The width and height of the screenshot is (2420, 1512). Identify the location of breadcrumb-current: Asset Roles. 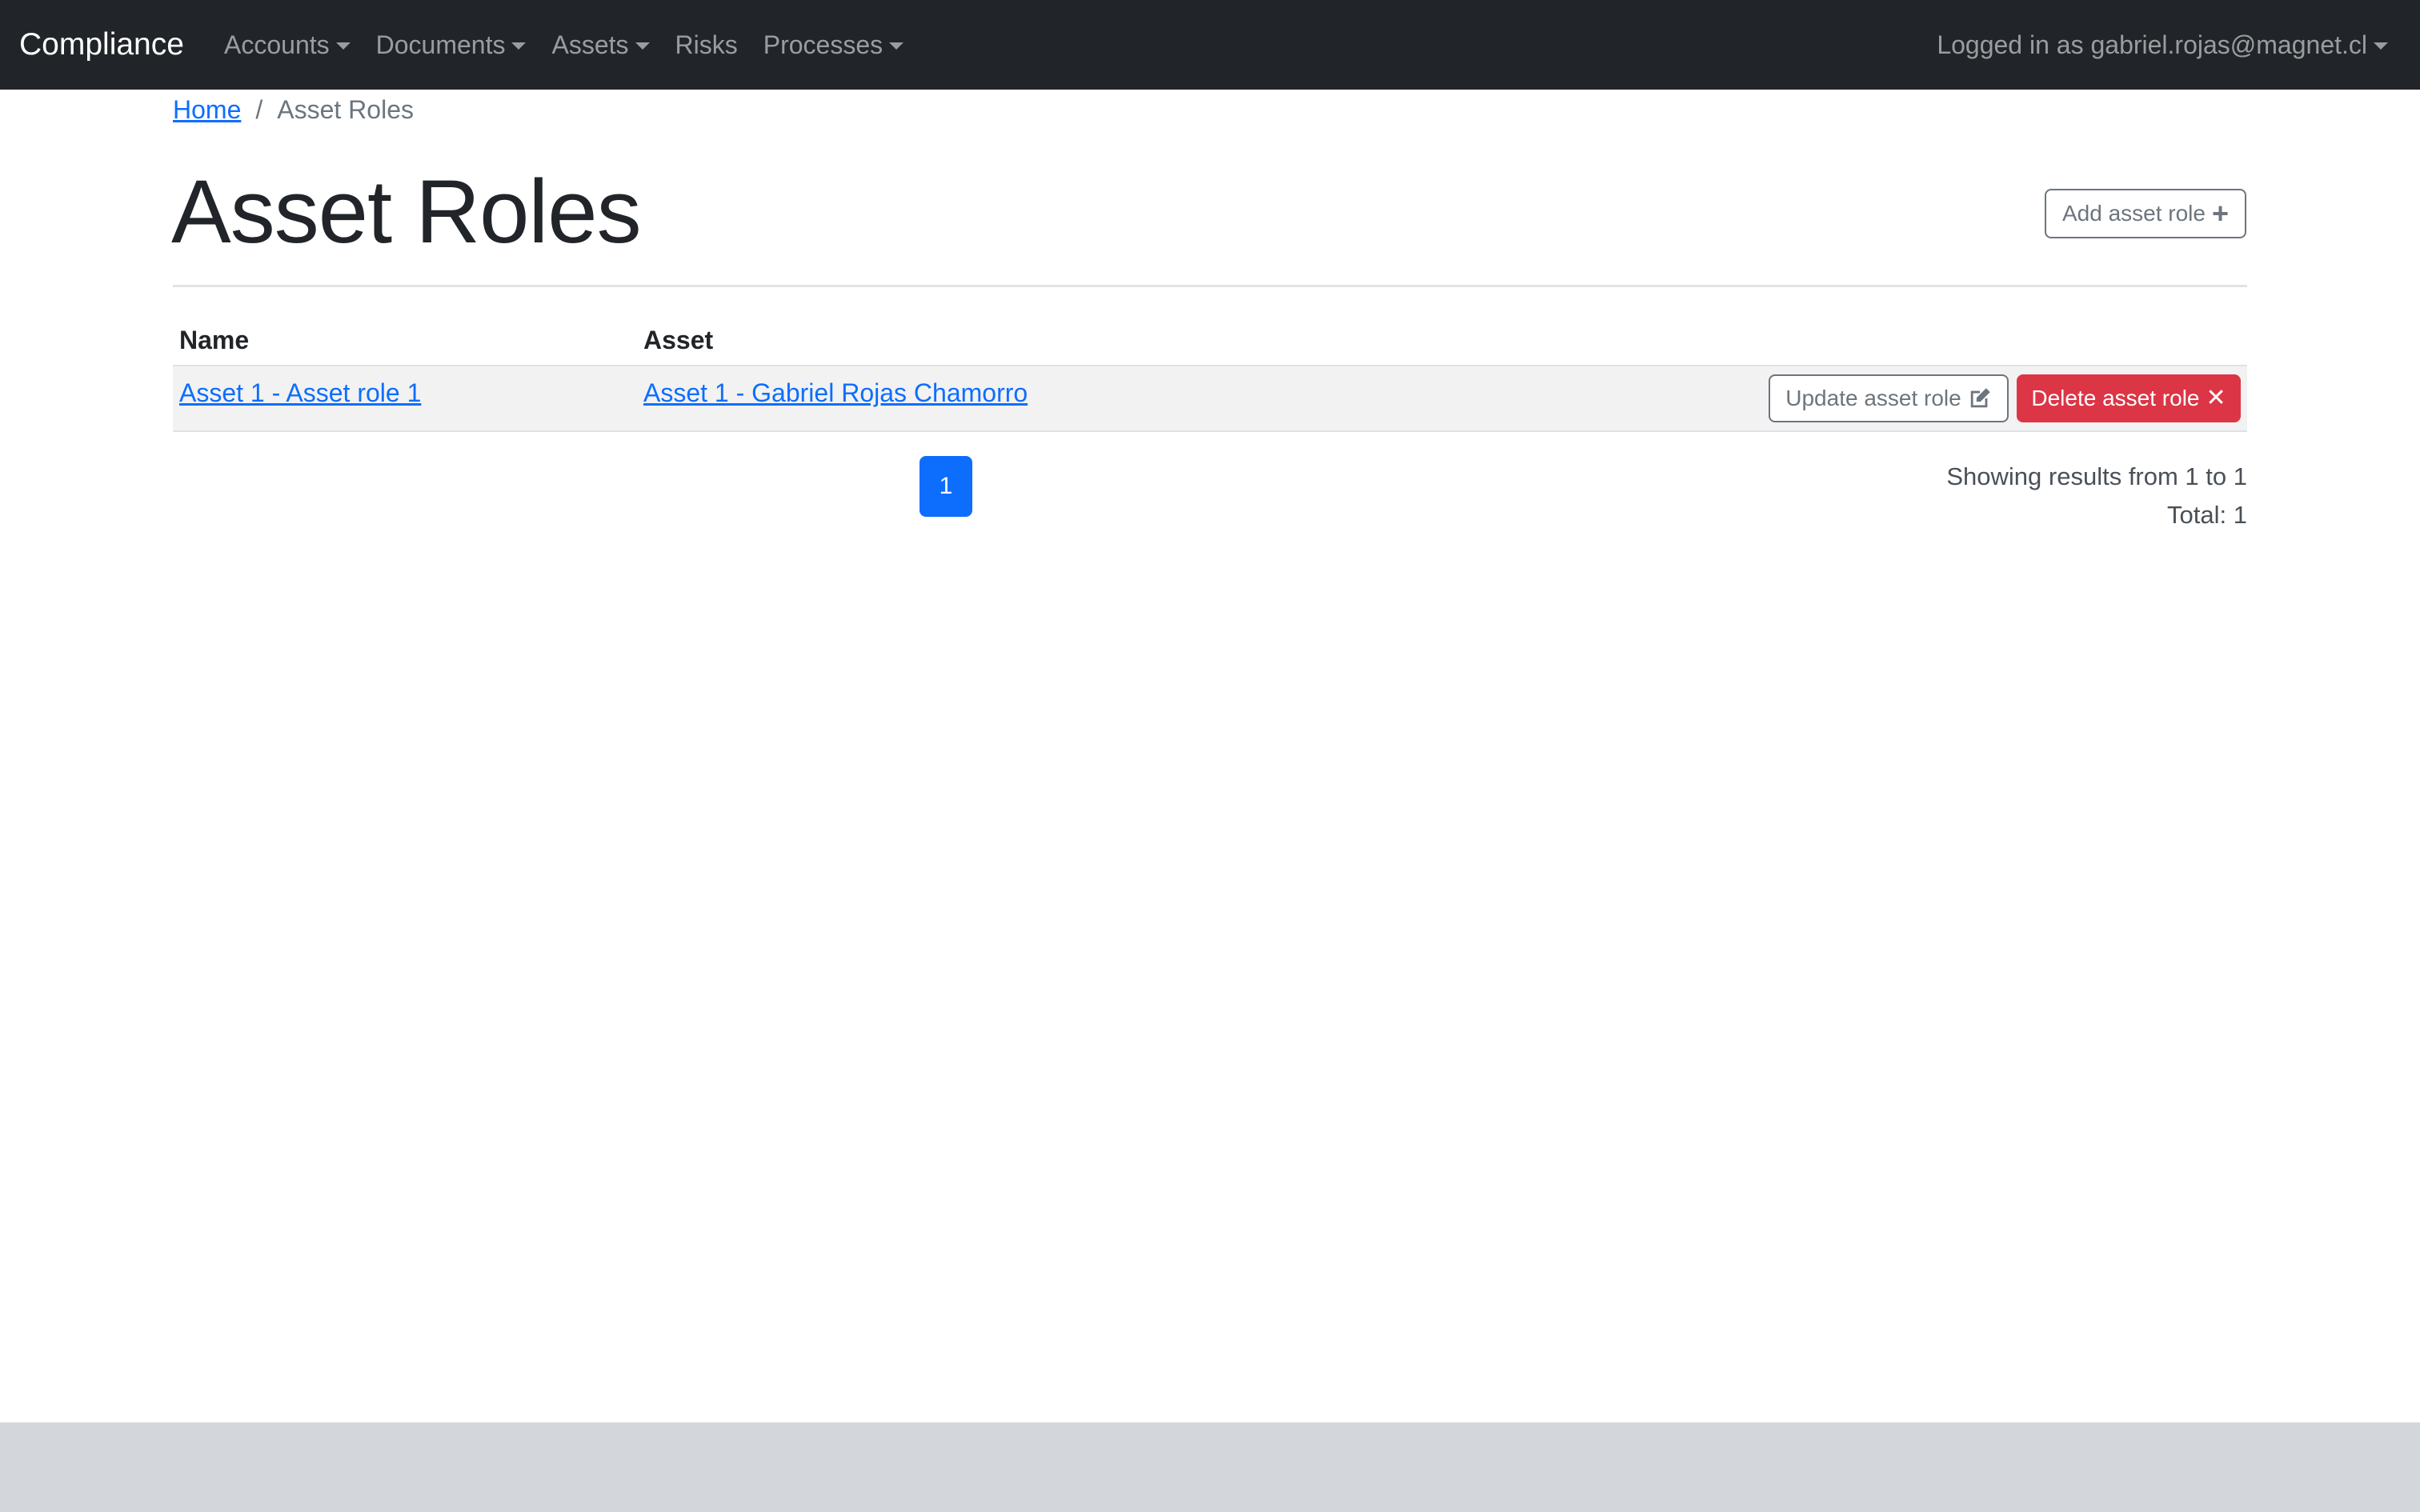
(345, 109).